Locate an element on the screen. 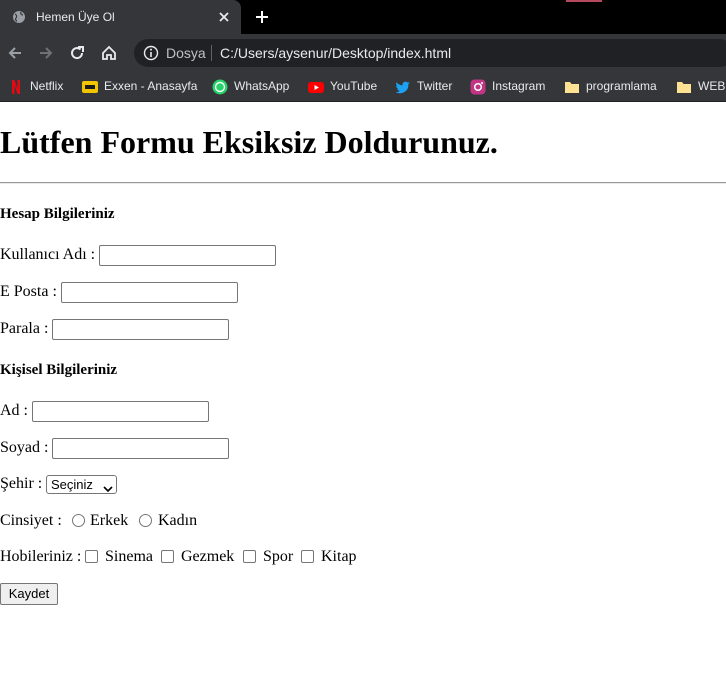  account-section-title: Hesap Bilgileriniz is located at coordinates (57, 214).